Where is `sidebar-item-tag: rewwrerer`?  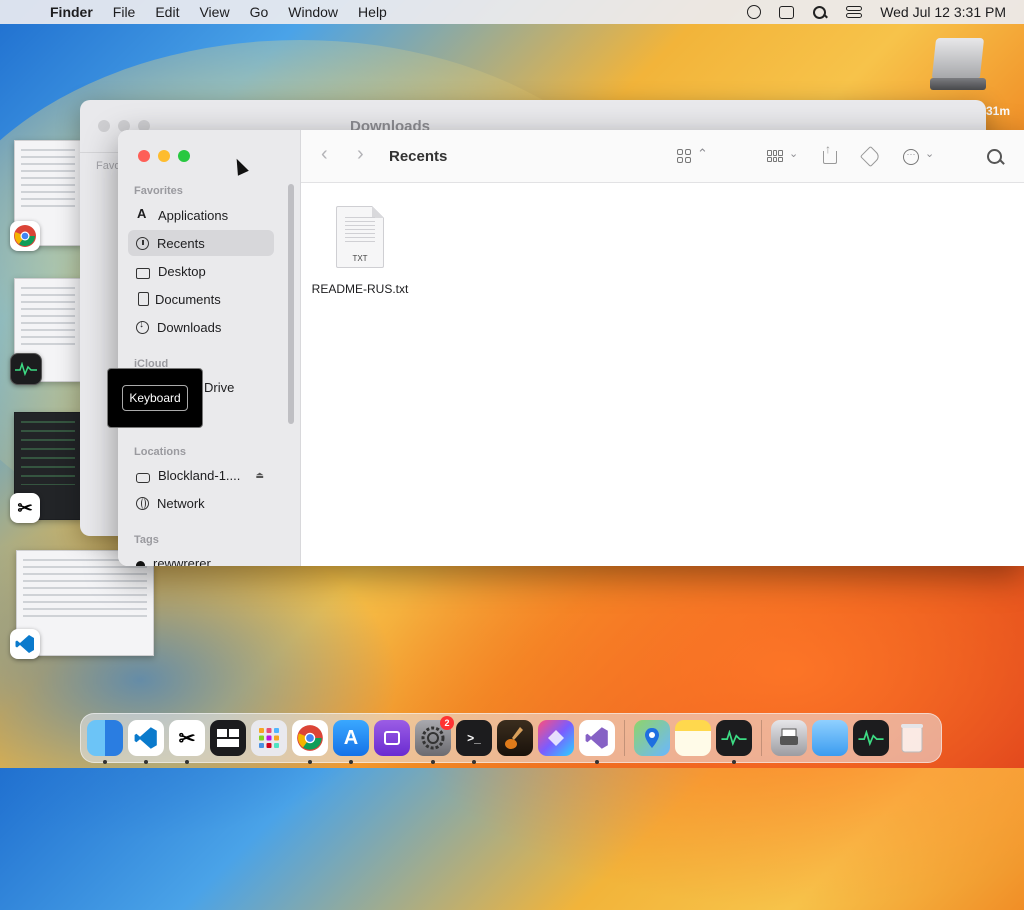 sidebar-item-tag: rewwrerer is located at coordinates (201, 558).